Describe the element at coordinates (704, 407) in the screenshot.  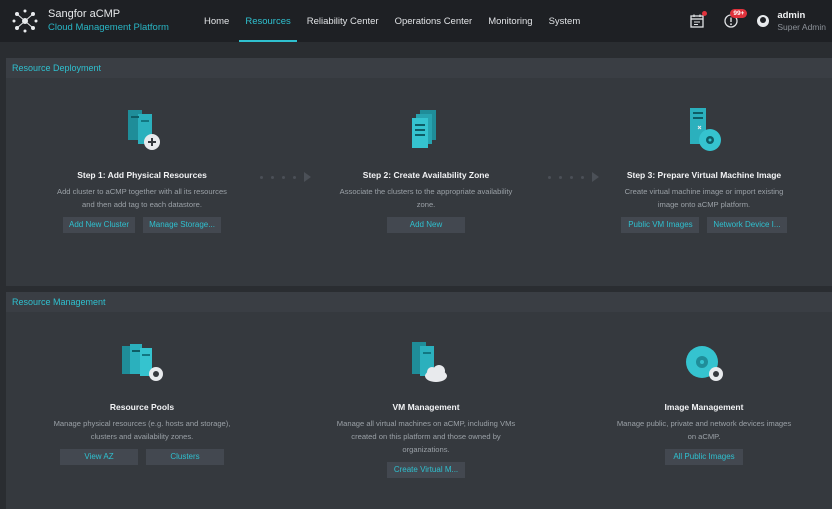
I see `card-title: Image Management` at that location.